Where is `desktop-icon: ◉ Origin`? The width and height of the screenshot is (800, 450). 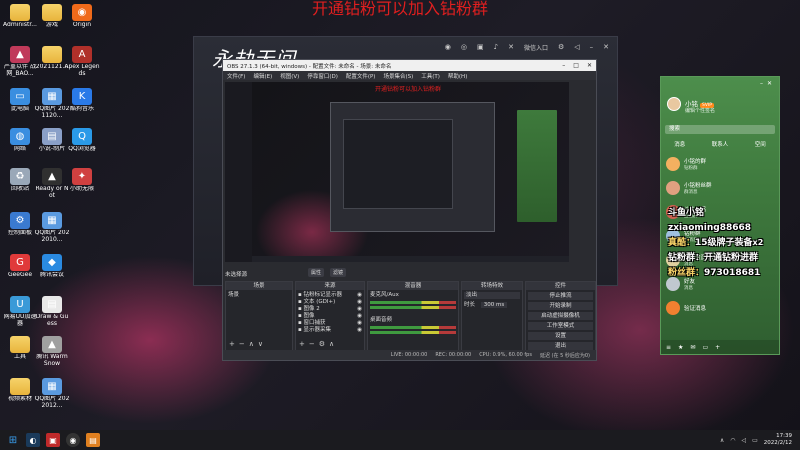
desktop-icon: ◉ Origin is located at coordinates (82, 16).